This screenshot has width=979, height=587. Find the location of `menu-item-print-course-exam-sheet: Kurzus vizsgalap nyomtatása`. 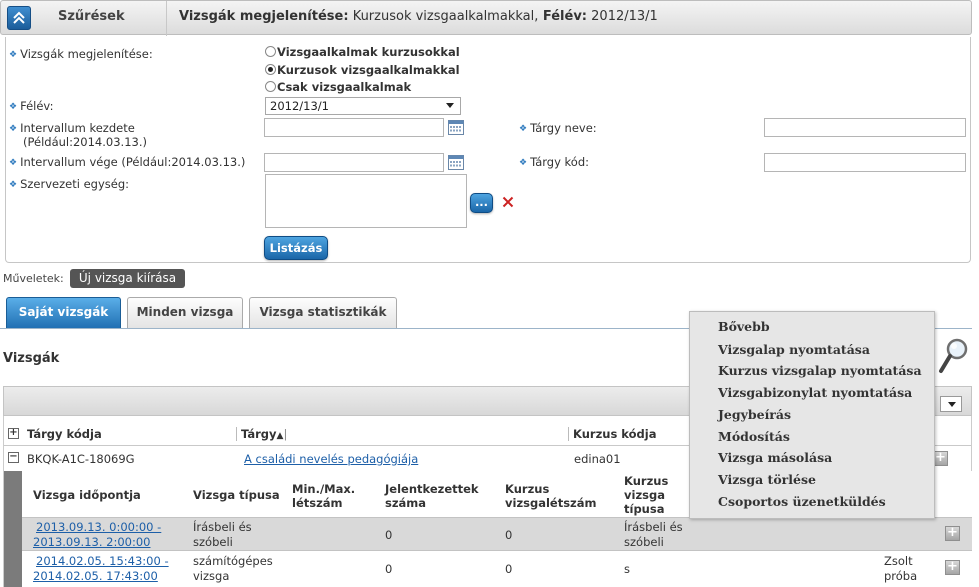

menu-item-print-course-exam-sheet: Kurzus vizsgalap nyomtatása is located at coordinates (820, 370).